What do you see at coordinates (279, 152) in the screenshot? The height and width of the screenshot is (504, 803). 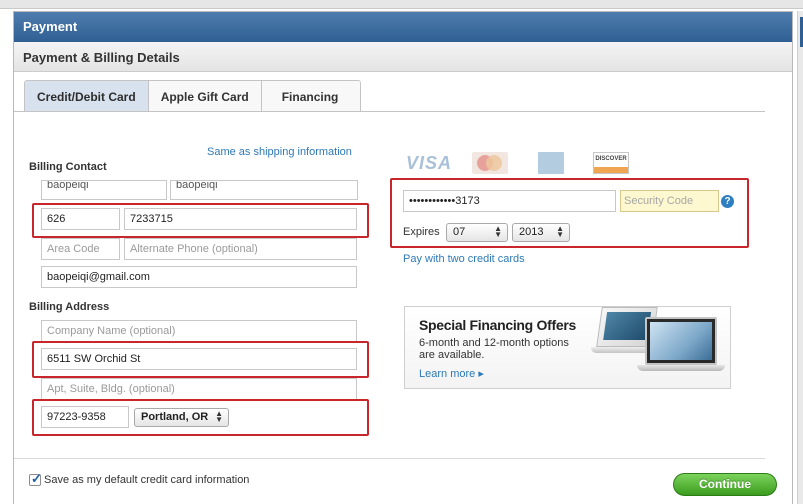 I see `same-as-shipping-link: Same as shipping information` at bounding box center [279, 152].